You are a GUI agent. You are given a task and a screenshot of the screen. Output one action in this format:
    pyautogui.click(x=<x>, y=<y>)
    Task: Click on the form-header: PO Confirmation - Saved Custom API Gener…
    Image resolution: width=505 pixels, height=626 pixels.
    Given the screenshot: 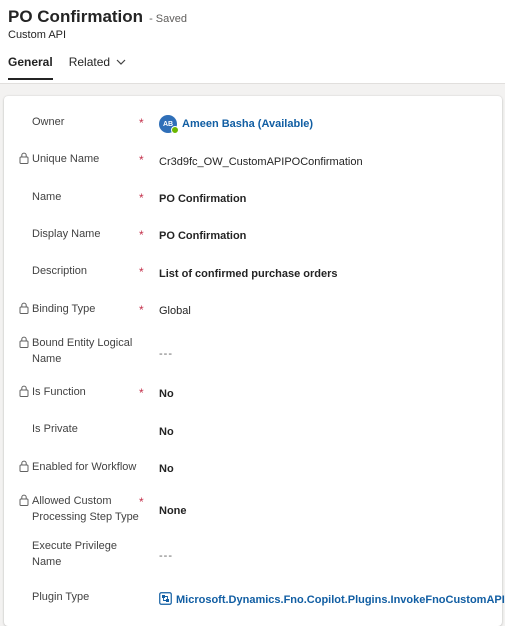 What is the action you would take?
    pyautogui.click(x=252, y=42)
    